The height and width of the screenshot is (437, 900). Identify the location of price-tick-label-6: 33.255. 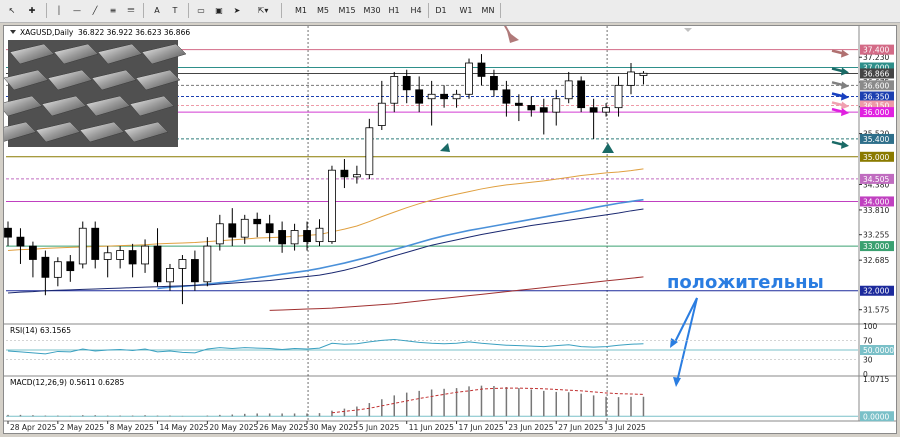
(876, 235).